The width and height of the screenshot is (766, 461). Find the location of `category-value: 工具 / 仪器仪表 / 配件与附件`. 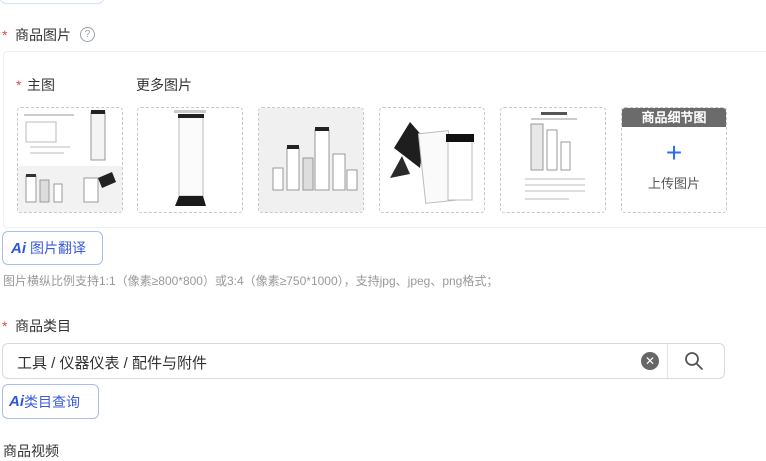

category-value: 工具 / 仪器仪表 / 配件与附件 is located at coordinates (112, 363).